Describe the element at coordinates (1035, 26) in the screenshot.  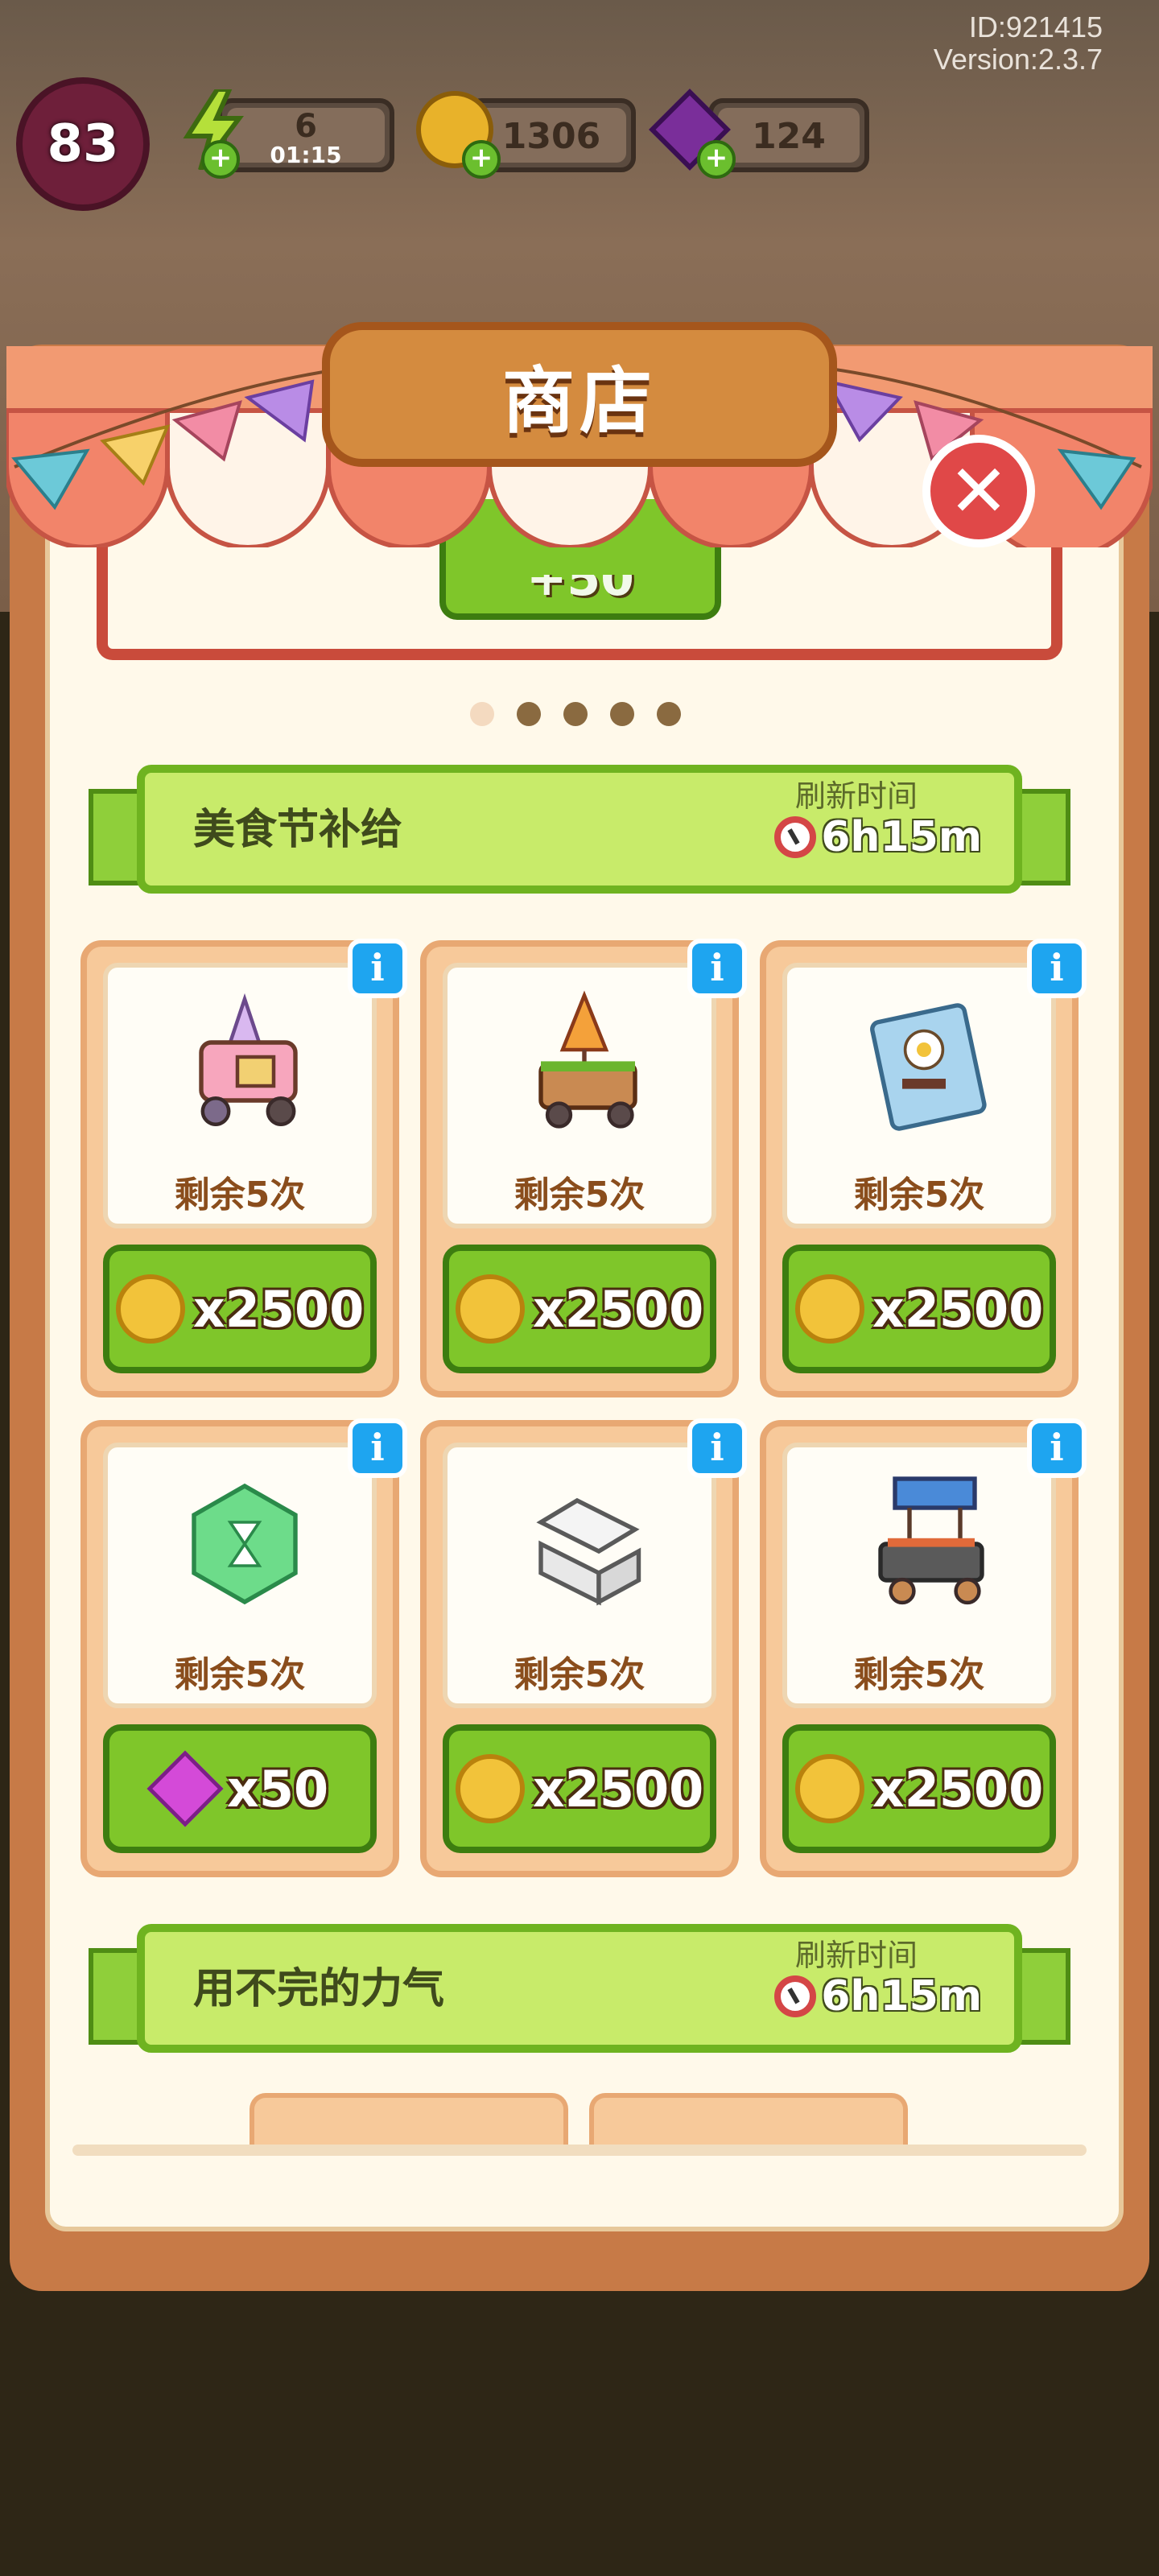
I see `player-id: ID:921415` at that location.